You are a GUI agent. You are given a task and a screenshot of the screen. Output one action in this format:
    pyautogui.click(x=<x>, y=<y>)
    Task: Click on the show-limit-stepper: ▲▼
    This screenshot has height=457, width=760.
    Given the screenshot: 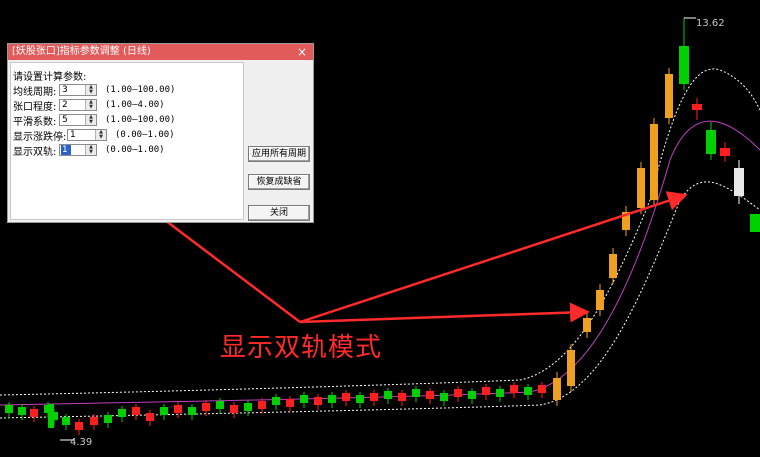 What is the action you would take?
    pyautogui.click(x=87, y=135)
    